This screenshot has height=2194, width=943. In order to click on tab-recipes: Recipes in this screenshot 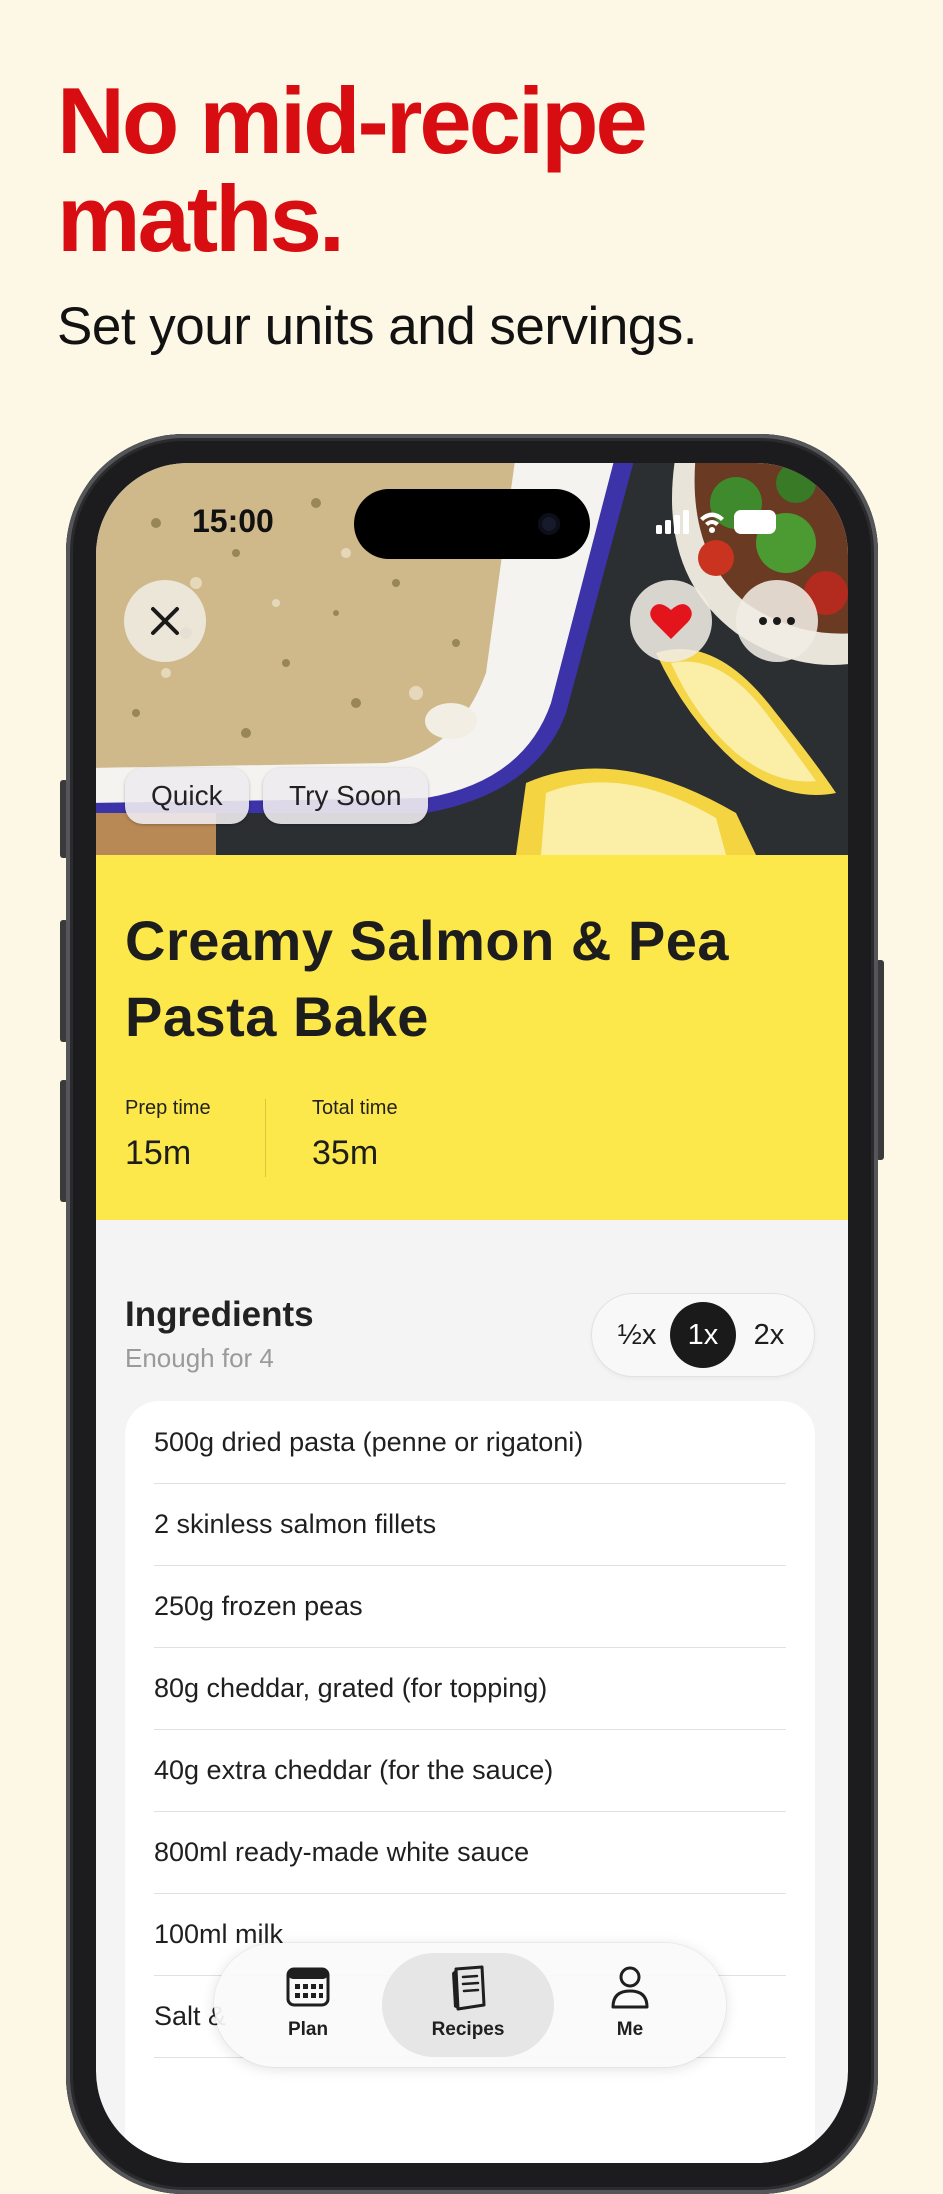, I will do `click(468, 2005)`.